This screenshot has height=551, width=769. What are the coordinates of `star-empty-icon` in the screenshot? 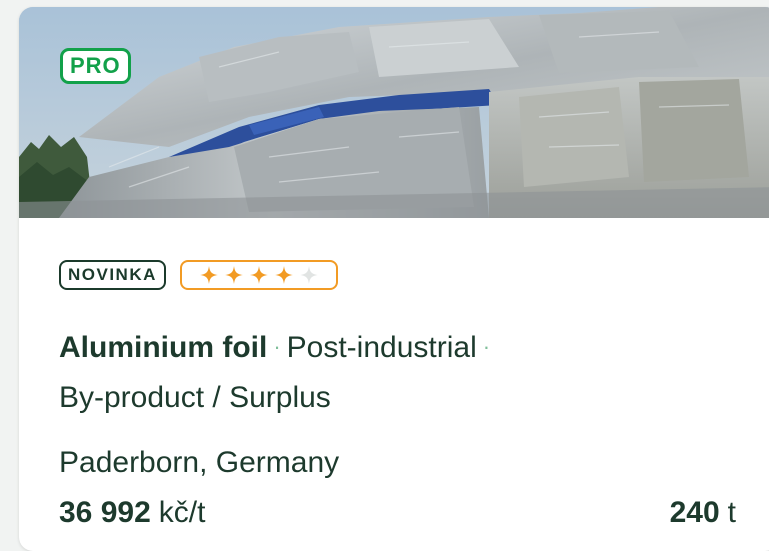 It's located at (308, 275).